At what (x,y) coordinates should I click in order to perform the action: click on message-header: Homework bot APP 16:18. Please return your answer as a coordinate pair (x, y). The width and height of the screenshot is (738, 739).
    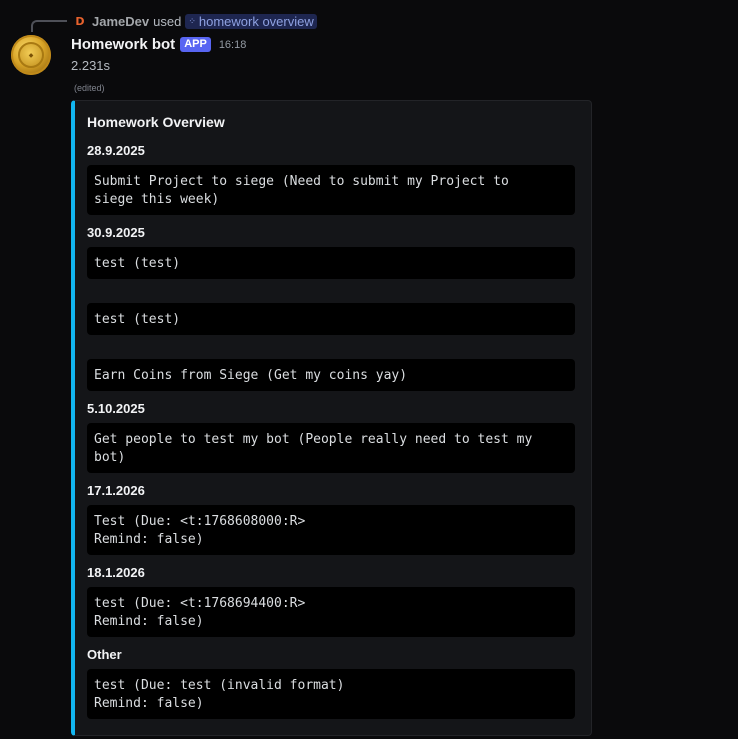
    Looking at the image, I should click on (158, 44).